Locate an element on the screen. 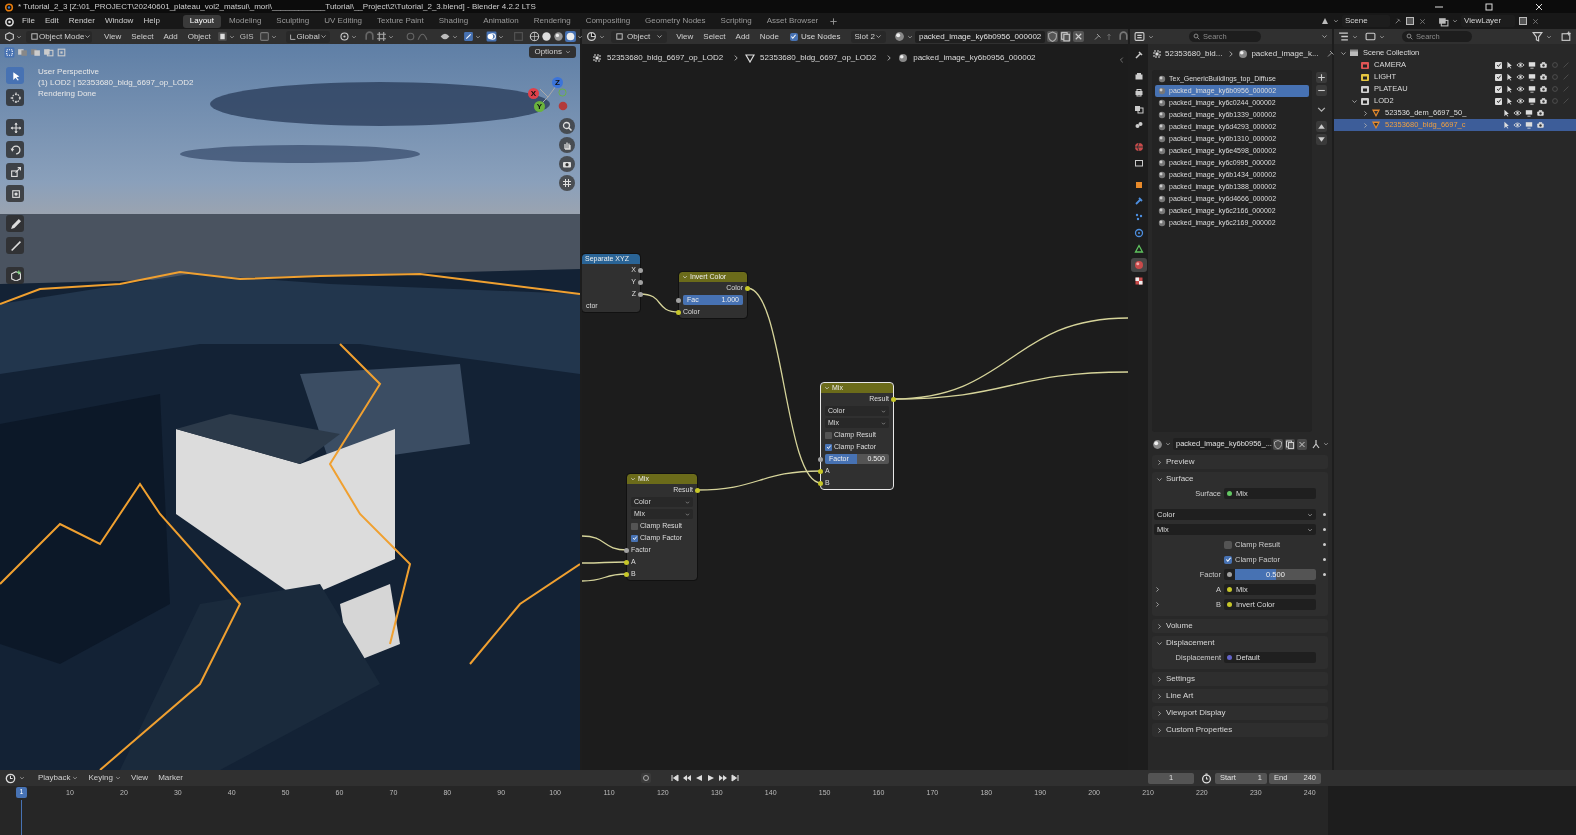 This screenshot has width=1576, height=835. workspace-tab: Sculpting is located at coordinates (293, 21).